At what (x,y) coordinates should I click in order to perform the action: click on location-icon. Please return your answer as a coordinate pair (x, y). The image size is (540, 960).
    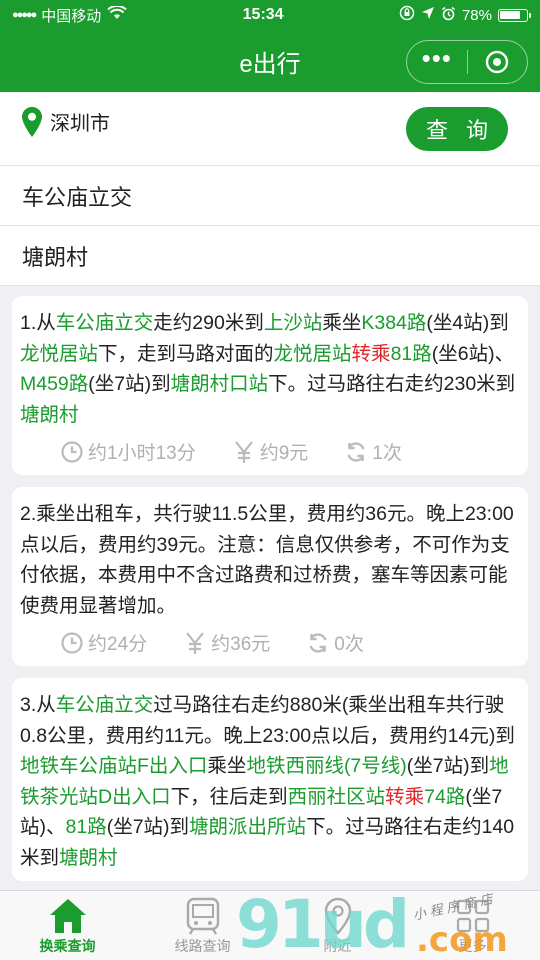
    Looking at the image, I should click on (337, 916).